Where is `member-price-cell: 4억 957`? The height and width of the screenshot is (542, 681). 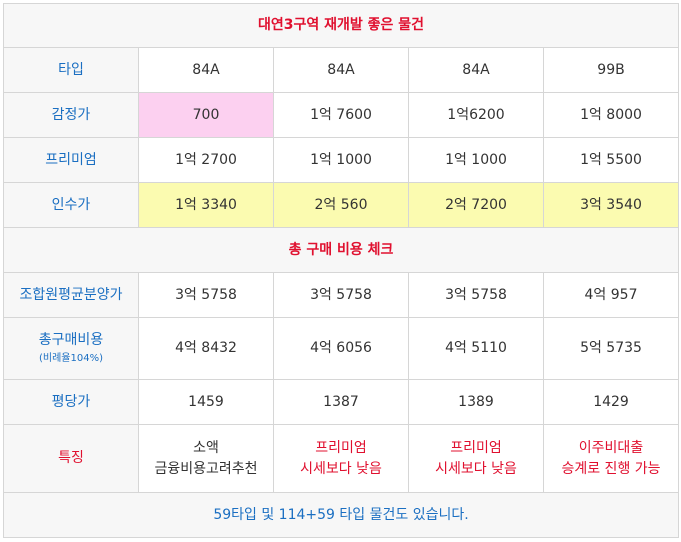
member-price-cell: 4억 957 is located at coordinates (611, 295).